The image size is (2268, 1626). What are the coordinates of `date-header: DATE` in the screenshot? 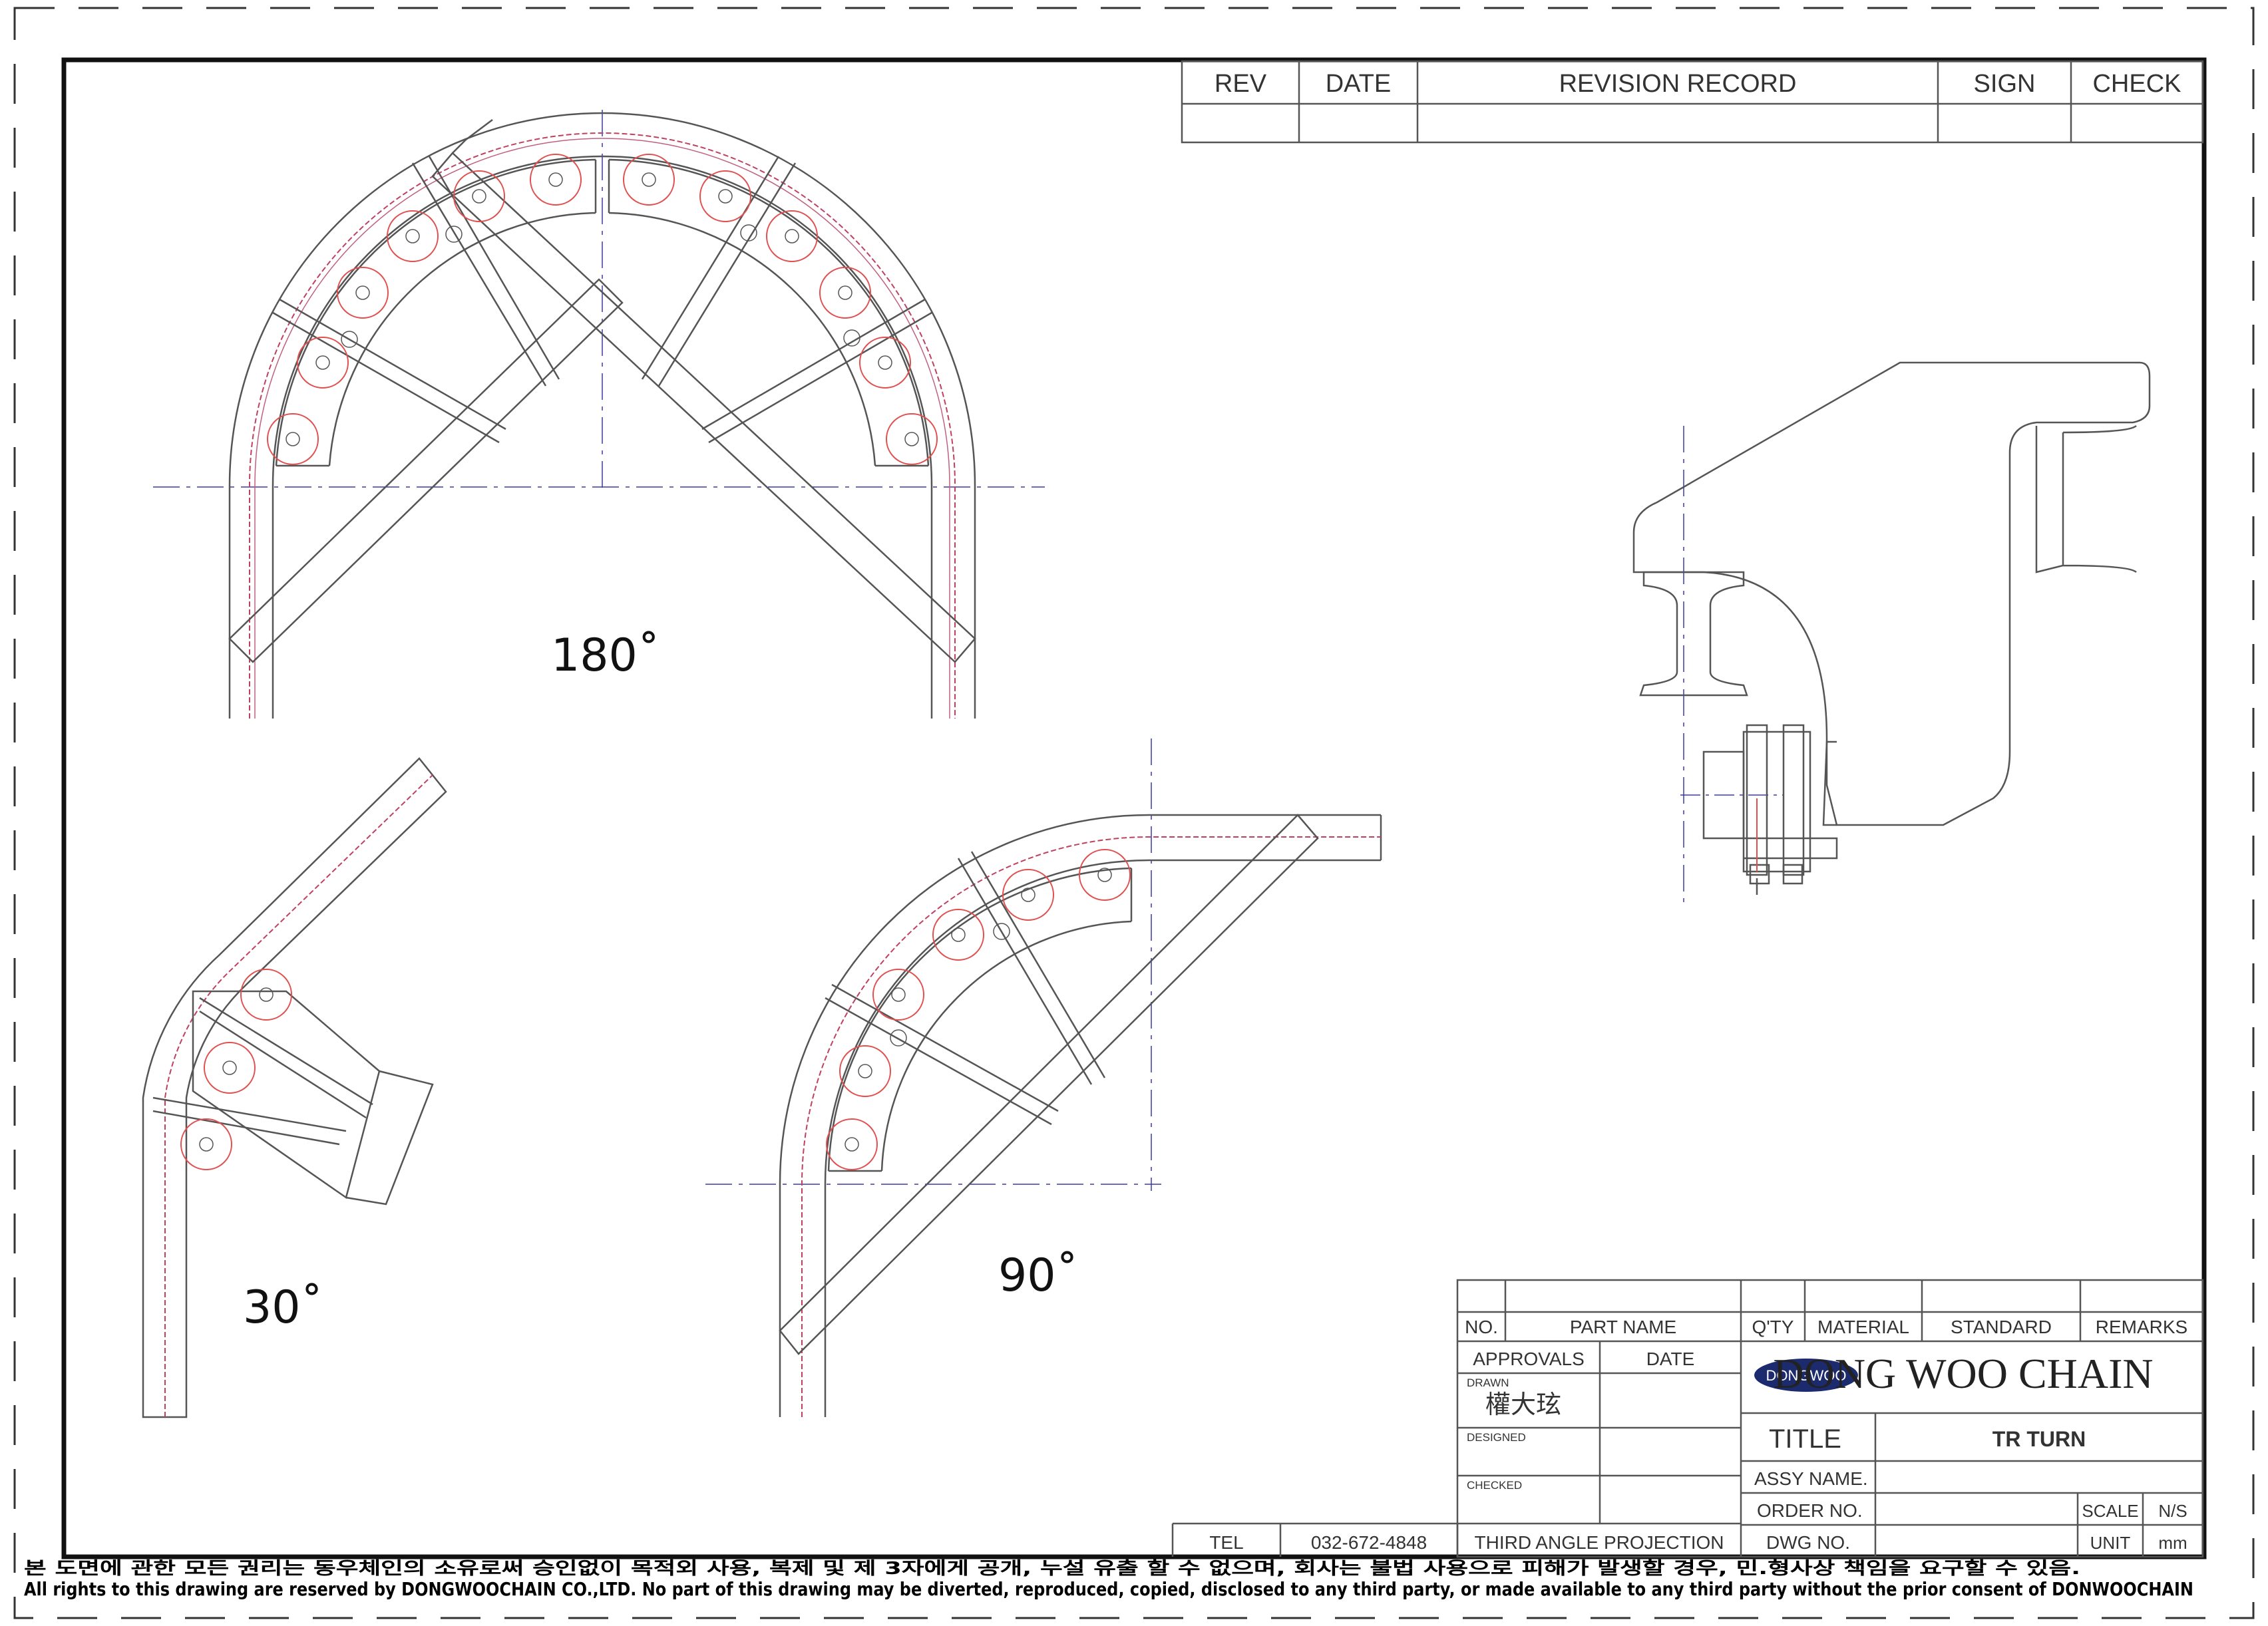 It's located at (1359, 84).